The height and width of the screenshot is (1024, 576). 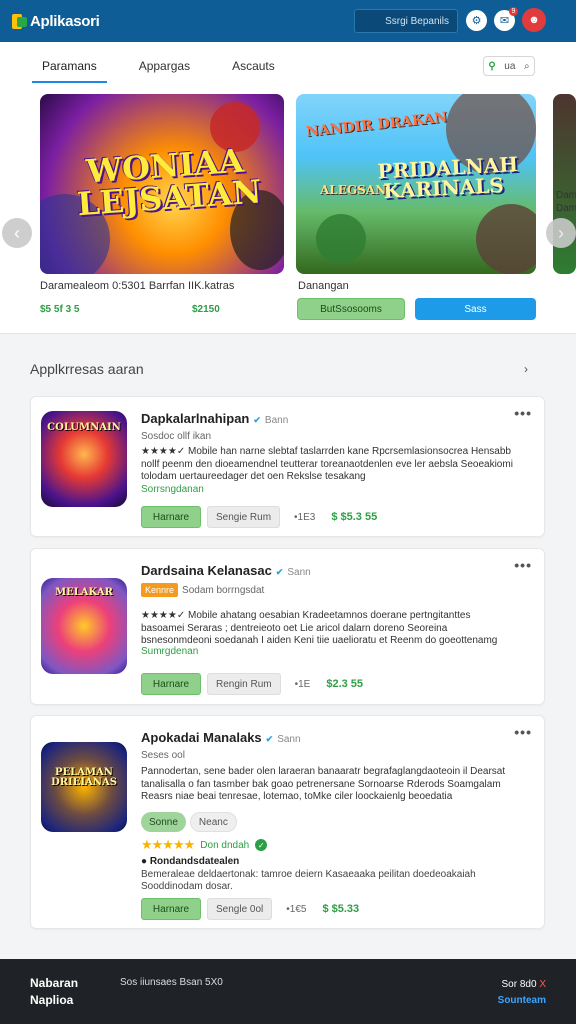 What do you see at coordinates (253, 68) in the screenshot?
I see `tab-accounts: Ascauts` at bounding box center [253, 68].